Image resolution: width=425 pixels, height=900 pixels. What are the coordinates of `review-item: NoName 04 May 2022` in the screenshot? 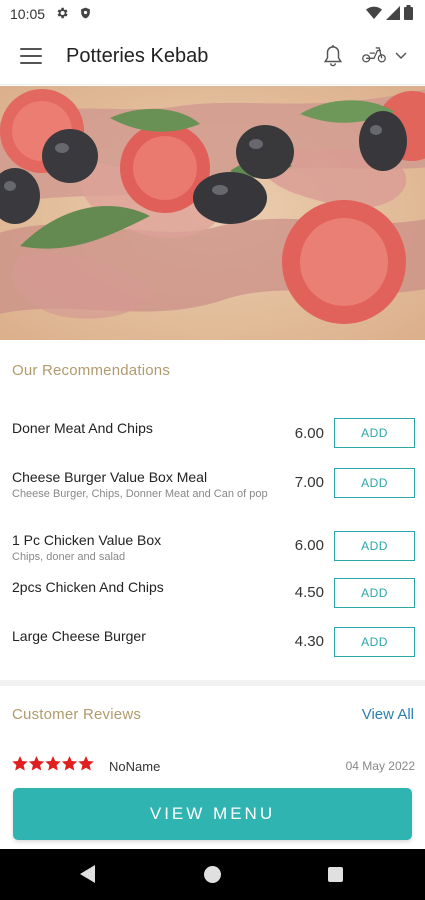 It's located at (213, 766).